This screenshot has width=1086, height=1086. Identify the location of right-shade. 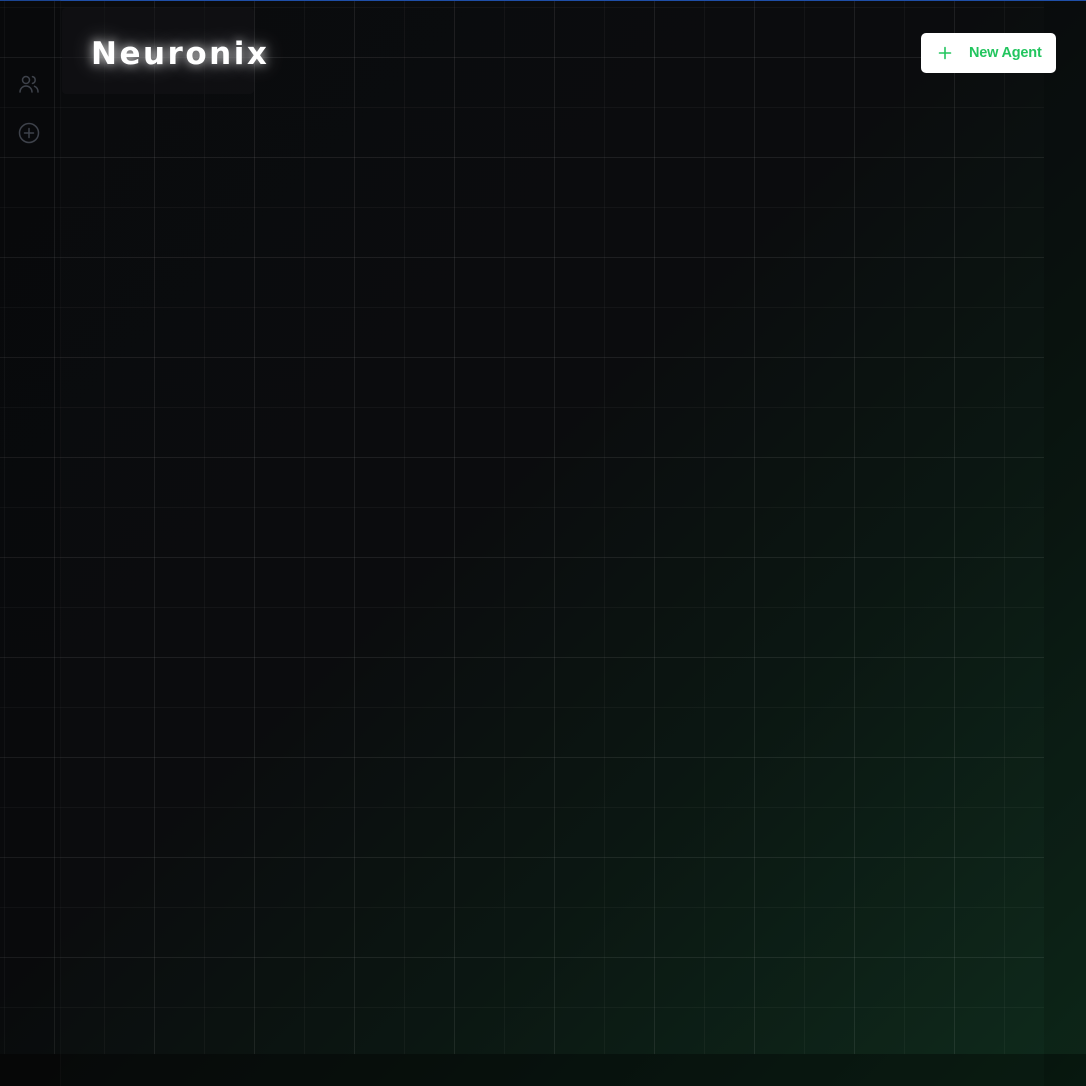
(1065, 543).